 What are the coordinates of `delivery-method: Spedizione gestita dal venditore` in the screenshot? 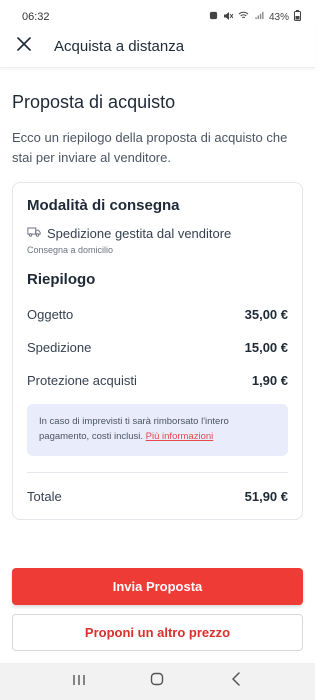 It's located at (157, 233).